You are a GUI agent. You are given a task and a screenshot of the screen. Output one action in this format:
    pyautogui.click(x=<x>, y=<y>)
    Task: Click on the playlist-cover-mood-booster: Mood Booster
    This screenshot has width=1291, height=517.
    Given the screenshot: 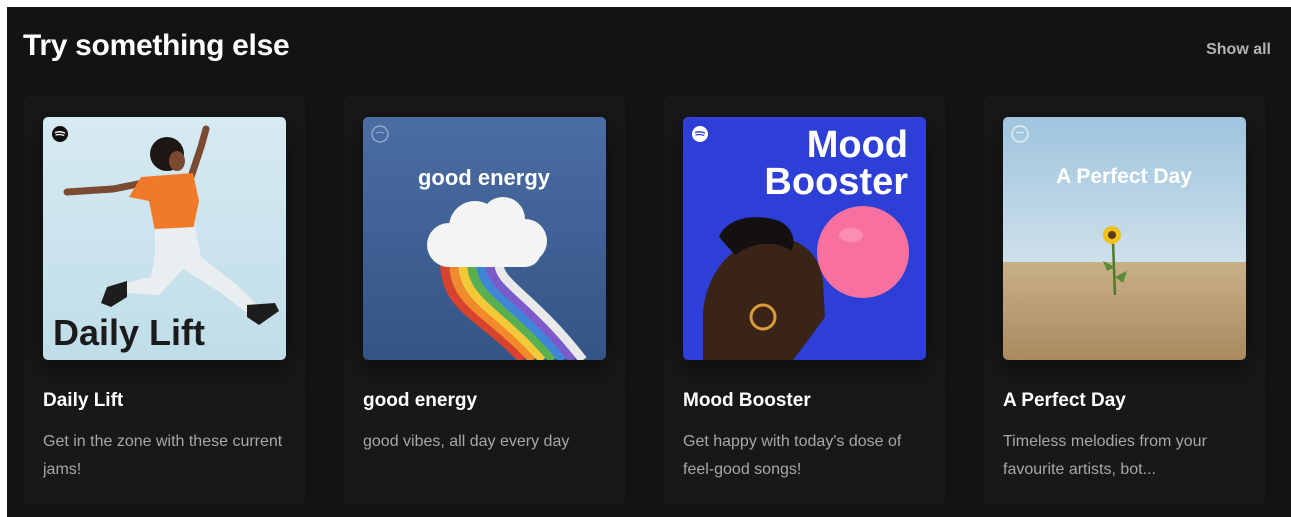 What is the action you would take?
    pyautogui.click(x=804, y=238)
    